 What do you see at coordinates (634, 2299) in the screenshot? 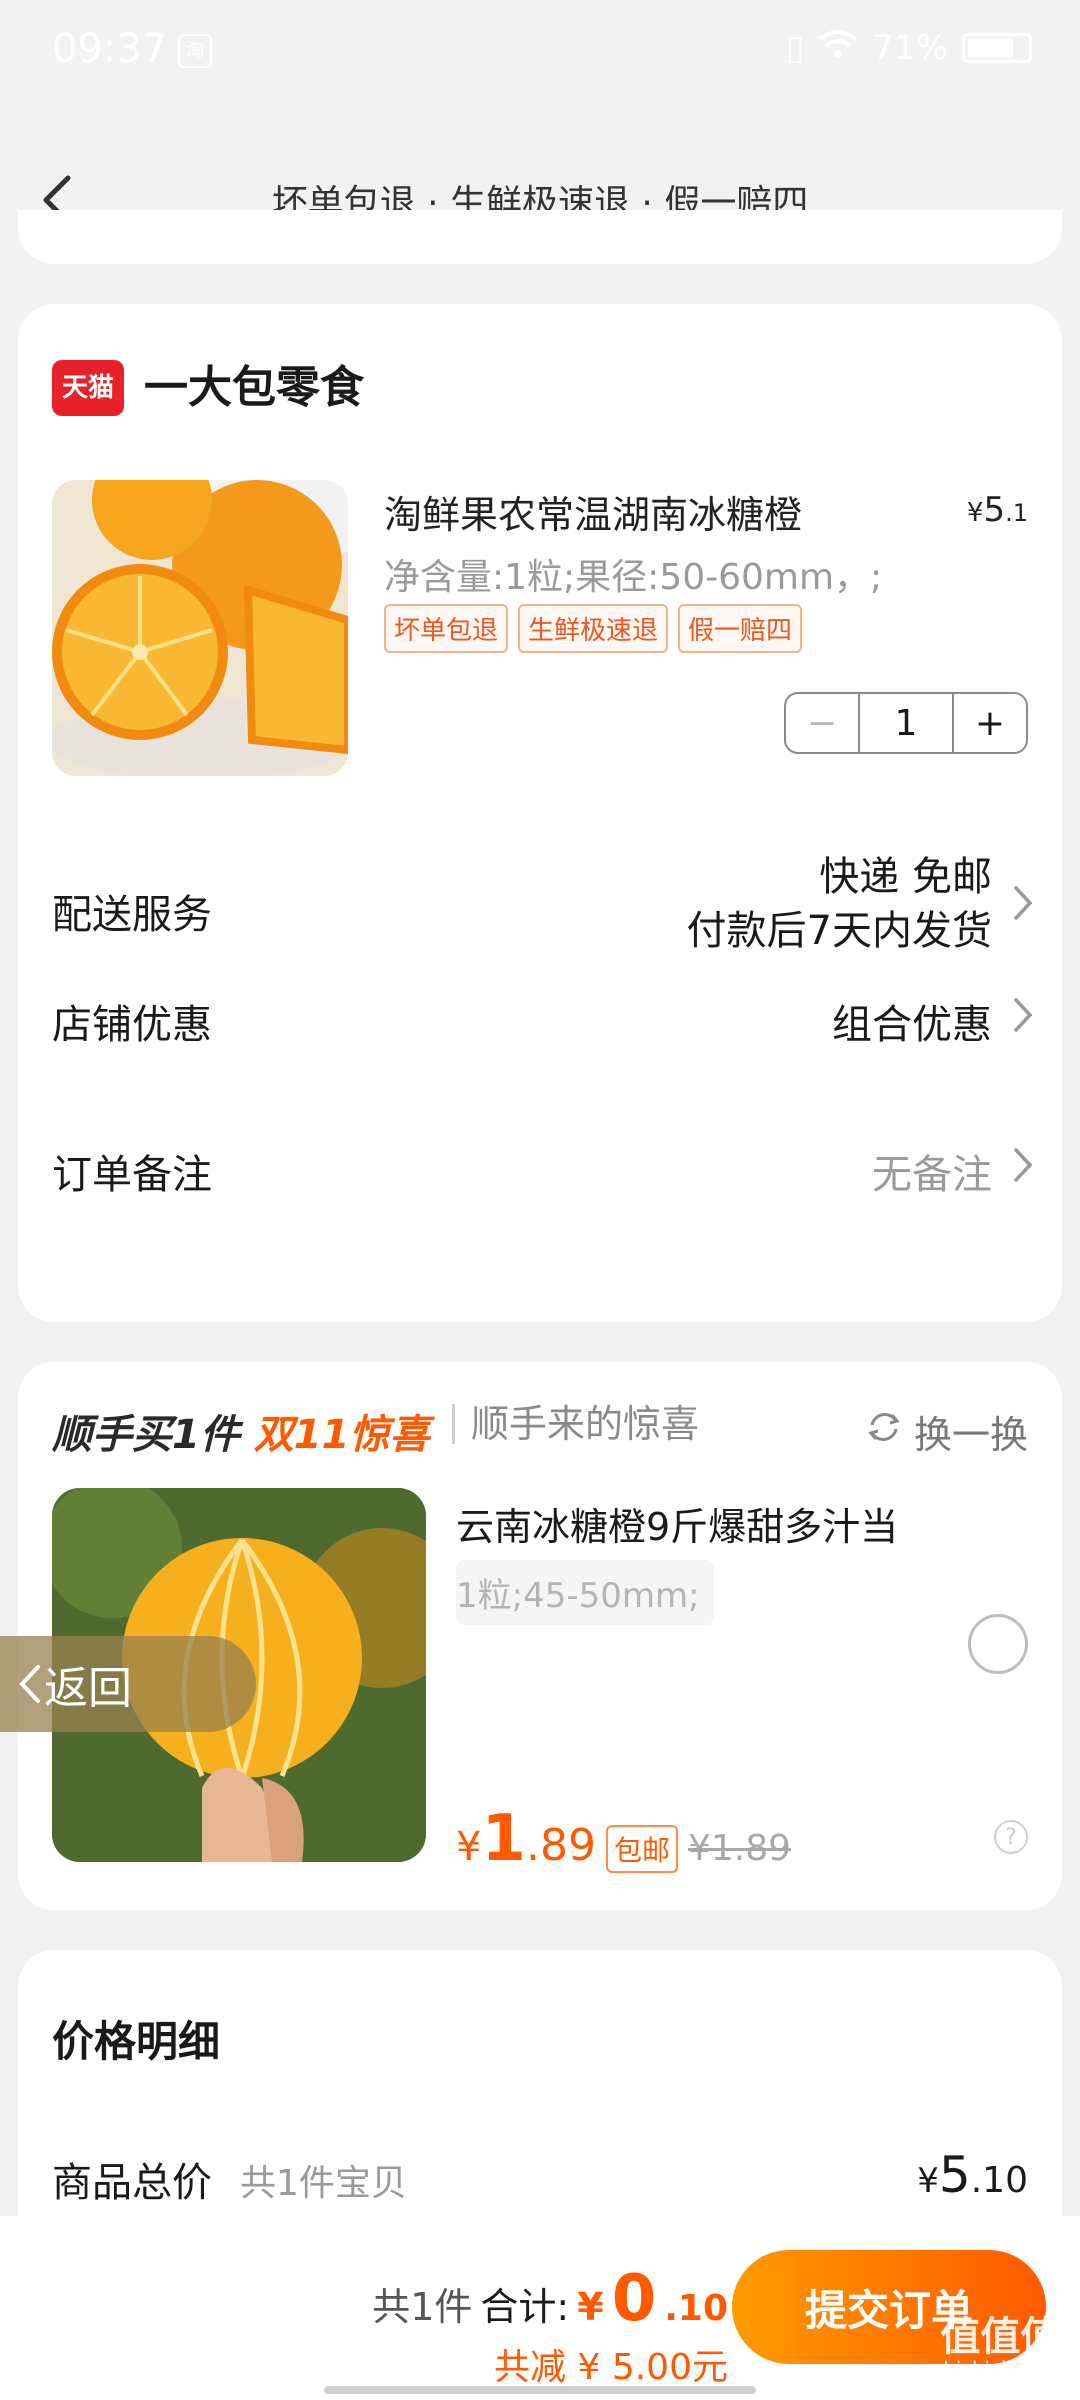
I see `sum-amount: 0` at bounding box center [634, 2299].